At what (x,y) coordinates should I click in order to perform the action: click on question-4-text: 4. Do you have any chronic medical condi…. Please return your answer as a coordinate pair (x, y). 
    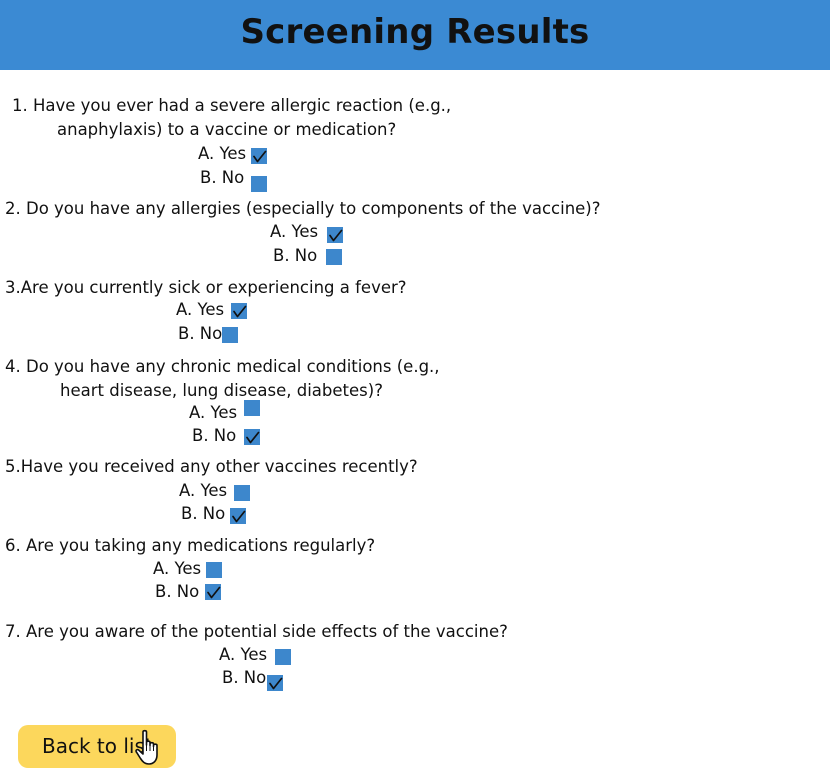
    Looking at the image, I should click on (222, 366).